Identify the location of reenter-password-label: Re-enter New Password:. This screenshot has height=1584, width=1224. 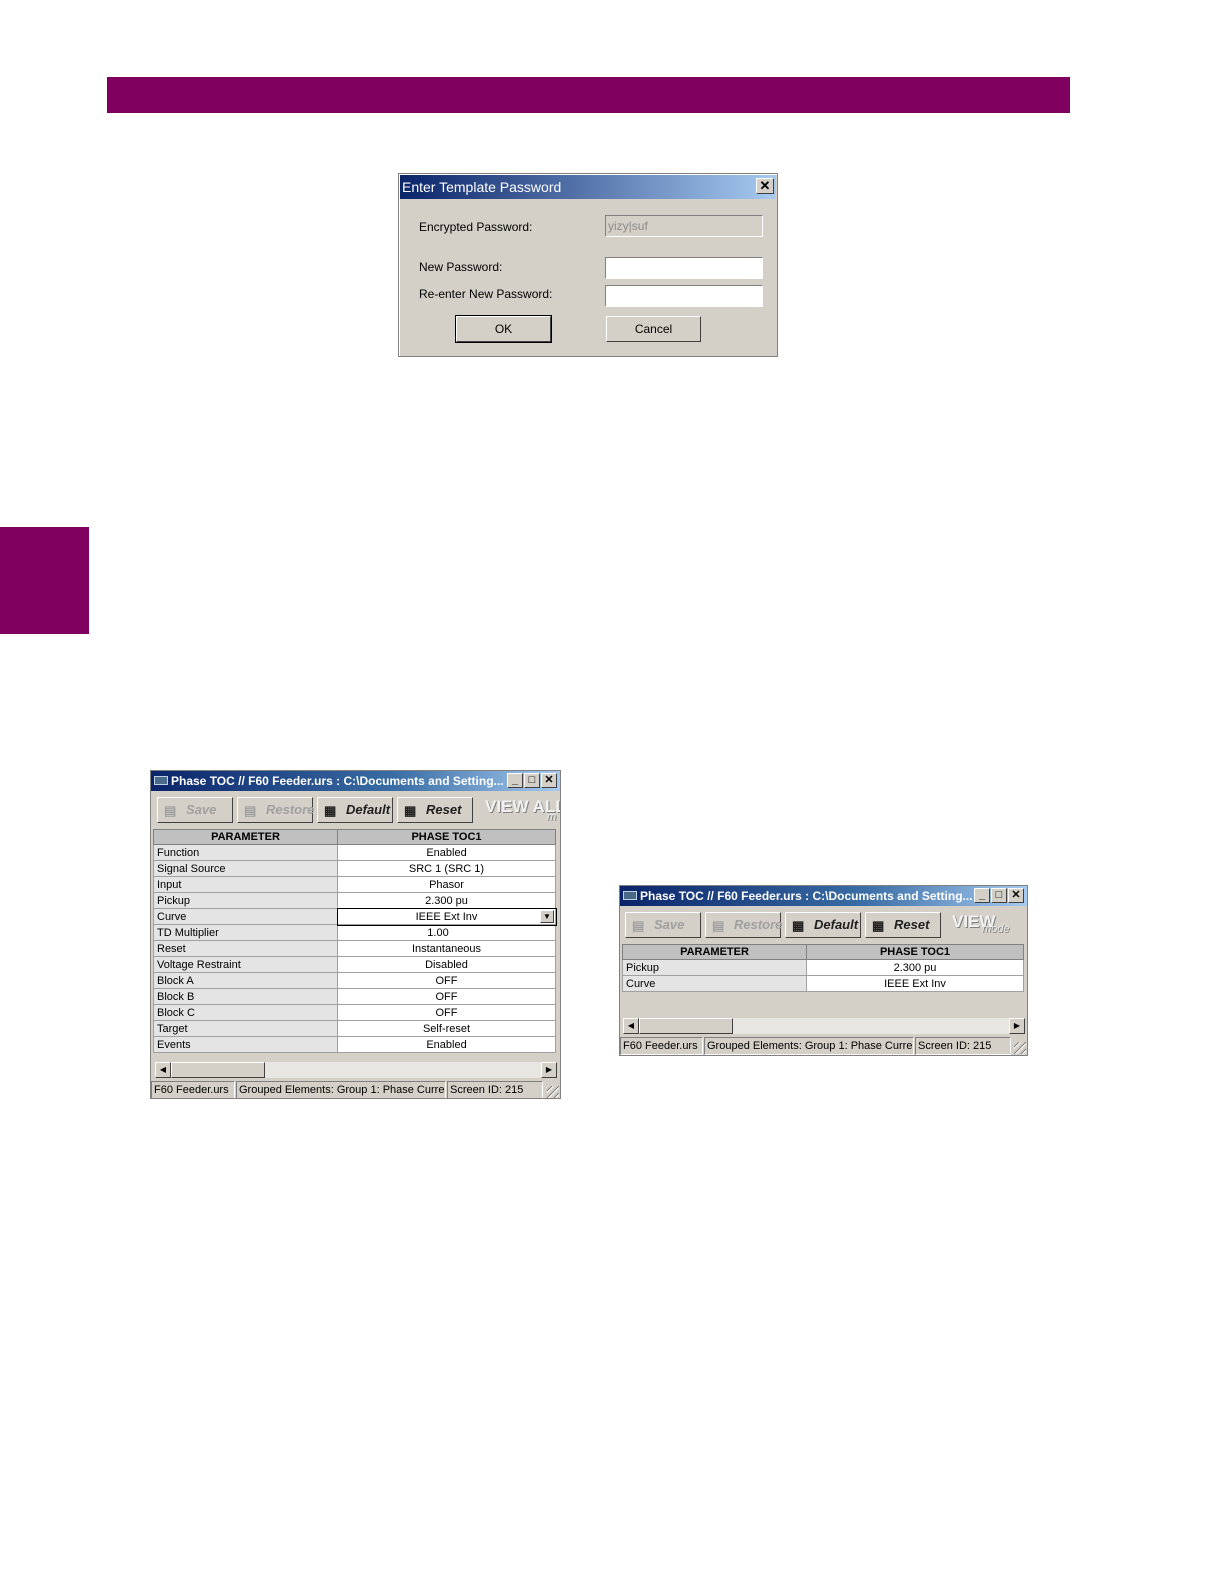
(486, 294).